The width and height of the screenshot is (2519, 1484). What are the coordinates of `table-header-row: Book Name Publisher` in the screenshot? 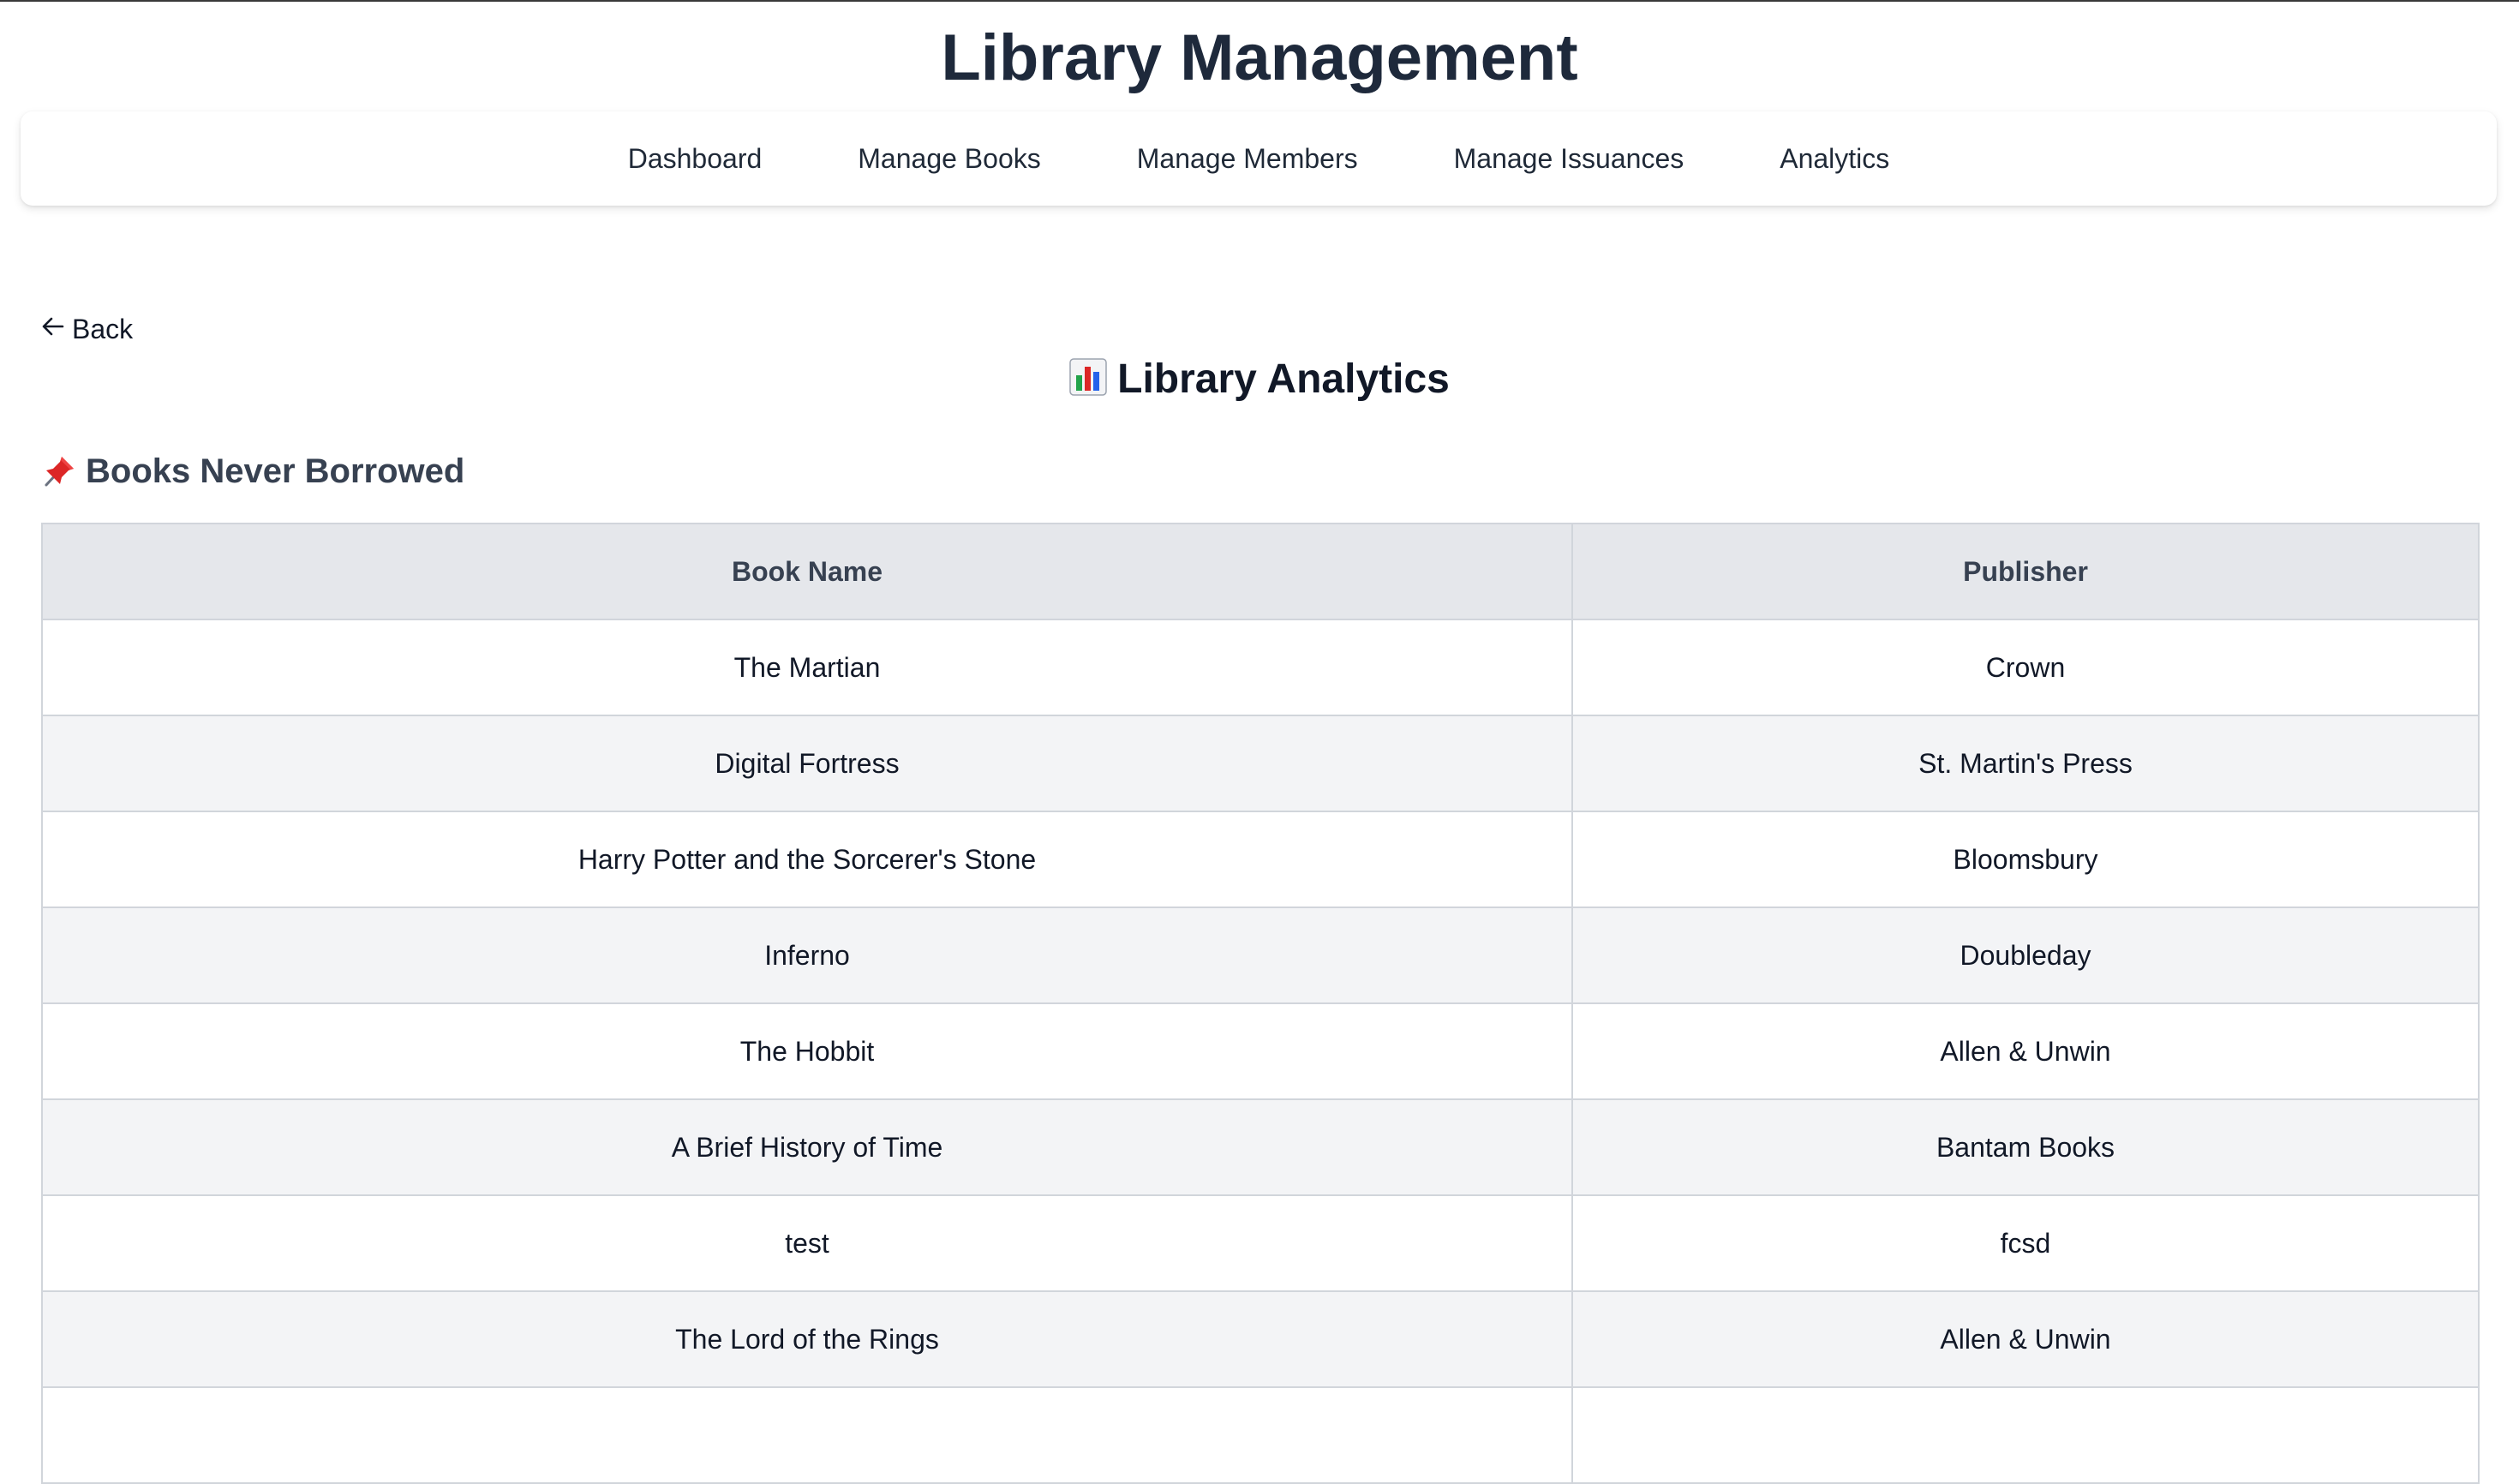 It's located at (1260, 571).